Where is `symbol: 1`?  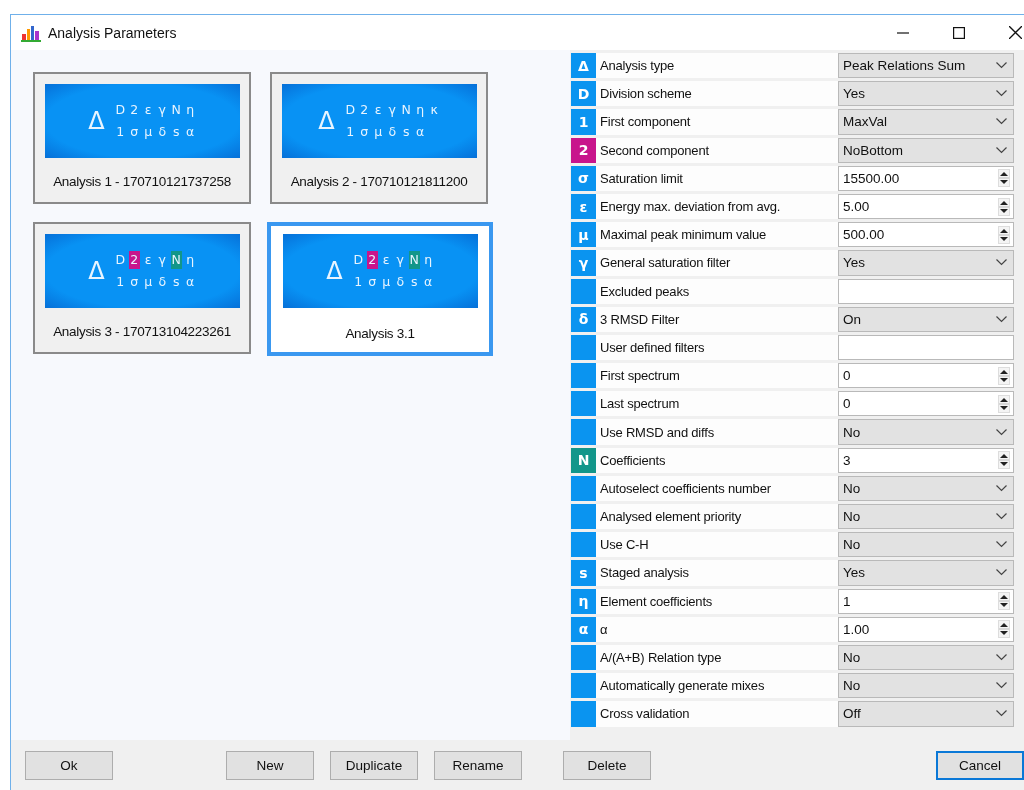
symbol: 1 is located at coordinates (120, 282).